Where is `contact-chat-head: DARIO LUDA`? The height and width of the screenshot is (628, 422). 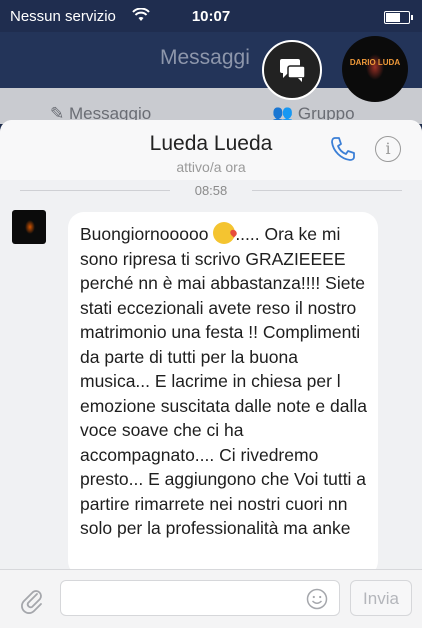
contact-chat-head: DARIO LUDA is located at coordinates (375, 69).